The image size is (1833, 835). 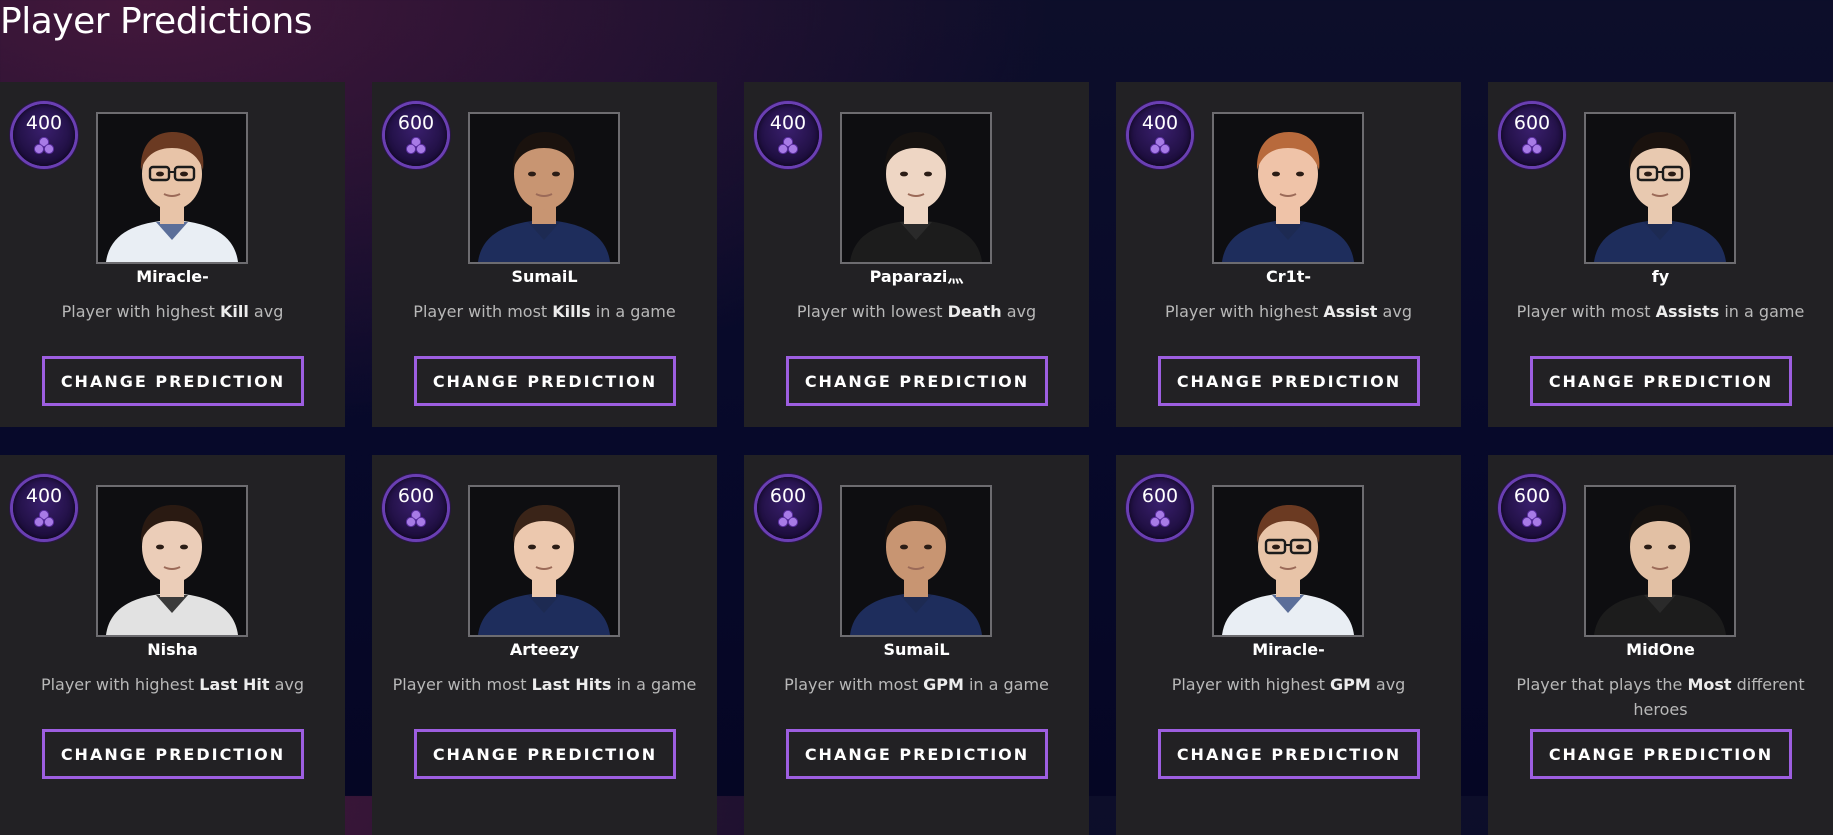 I want to click on desc-stat: Death, so click(x=974, y=311).